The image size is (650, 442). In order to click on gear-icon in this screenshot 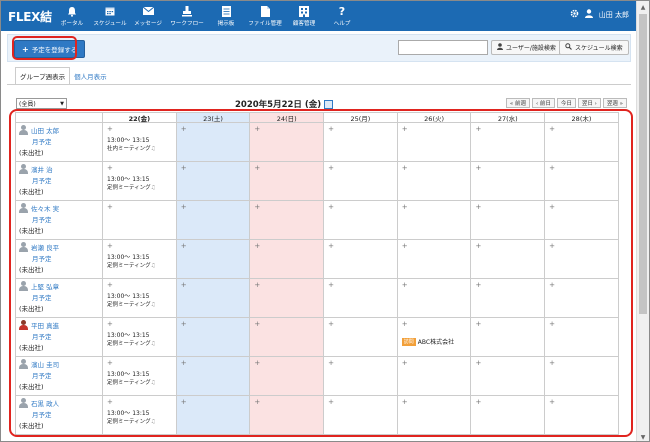, I will do `click(574, 14)`.